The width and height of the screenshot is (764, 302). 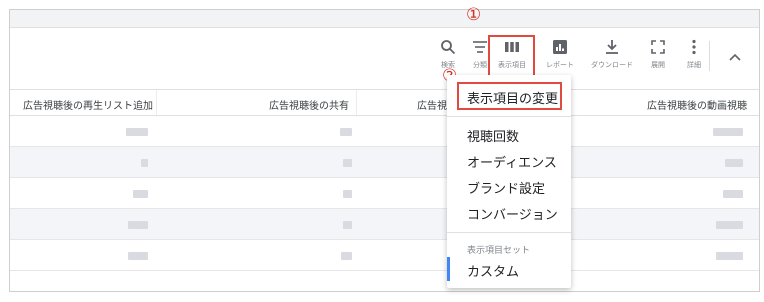 I want to click on menu-item-brand-settings: ブランド設定, so click(x=506, y=187).